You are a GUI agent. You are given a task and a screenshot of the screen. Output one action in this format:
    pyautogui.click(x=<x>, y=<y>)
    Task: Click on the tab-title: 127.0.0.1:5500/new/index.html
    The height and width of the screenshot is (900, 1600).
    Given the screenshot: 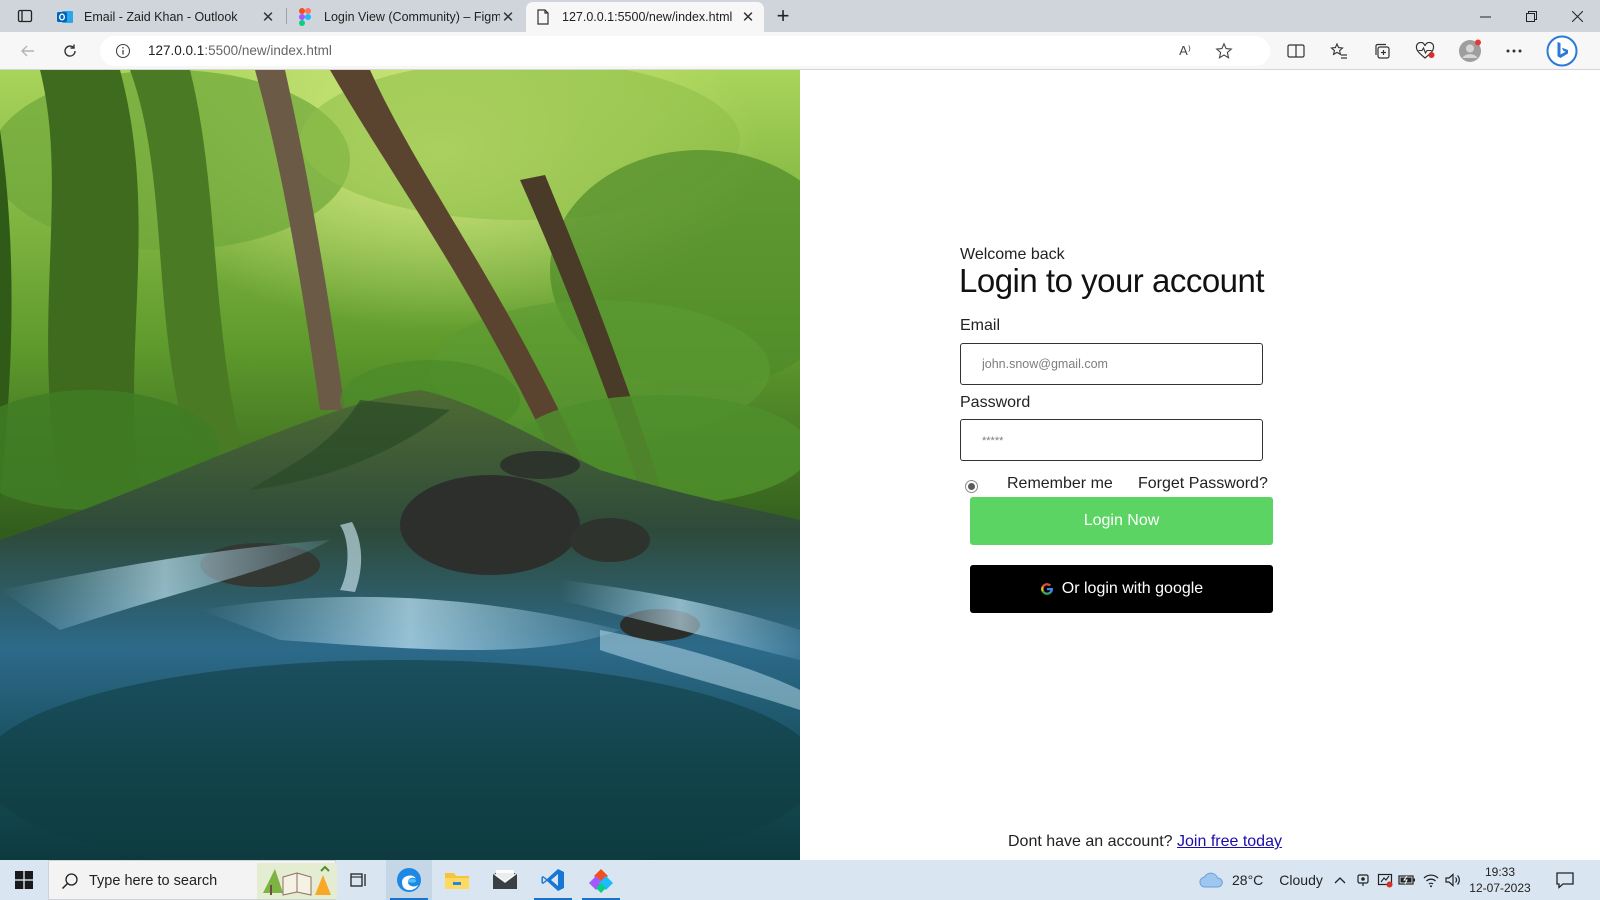 What is the action you would take?
    pyautogui.click(x=647, y=17)
    